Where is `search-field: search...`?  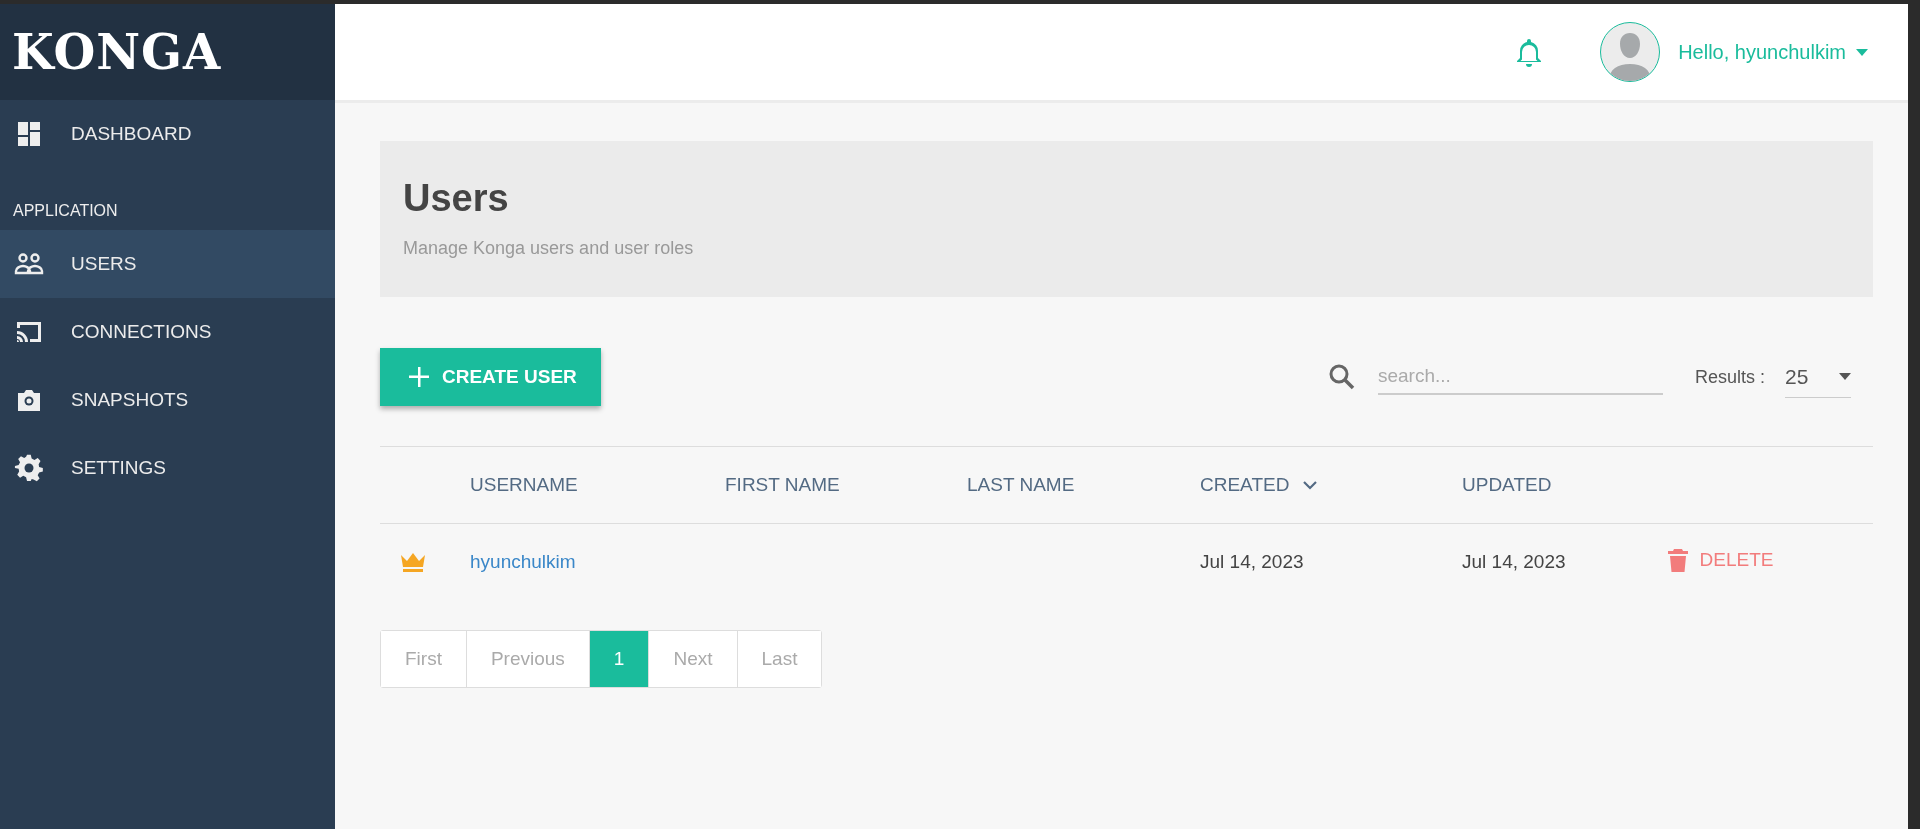
search-field: search... is located at coordinates (1520, 377).